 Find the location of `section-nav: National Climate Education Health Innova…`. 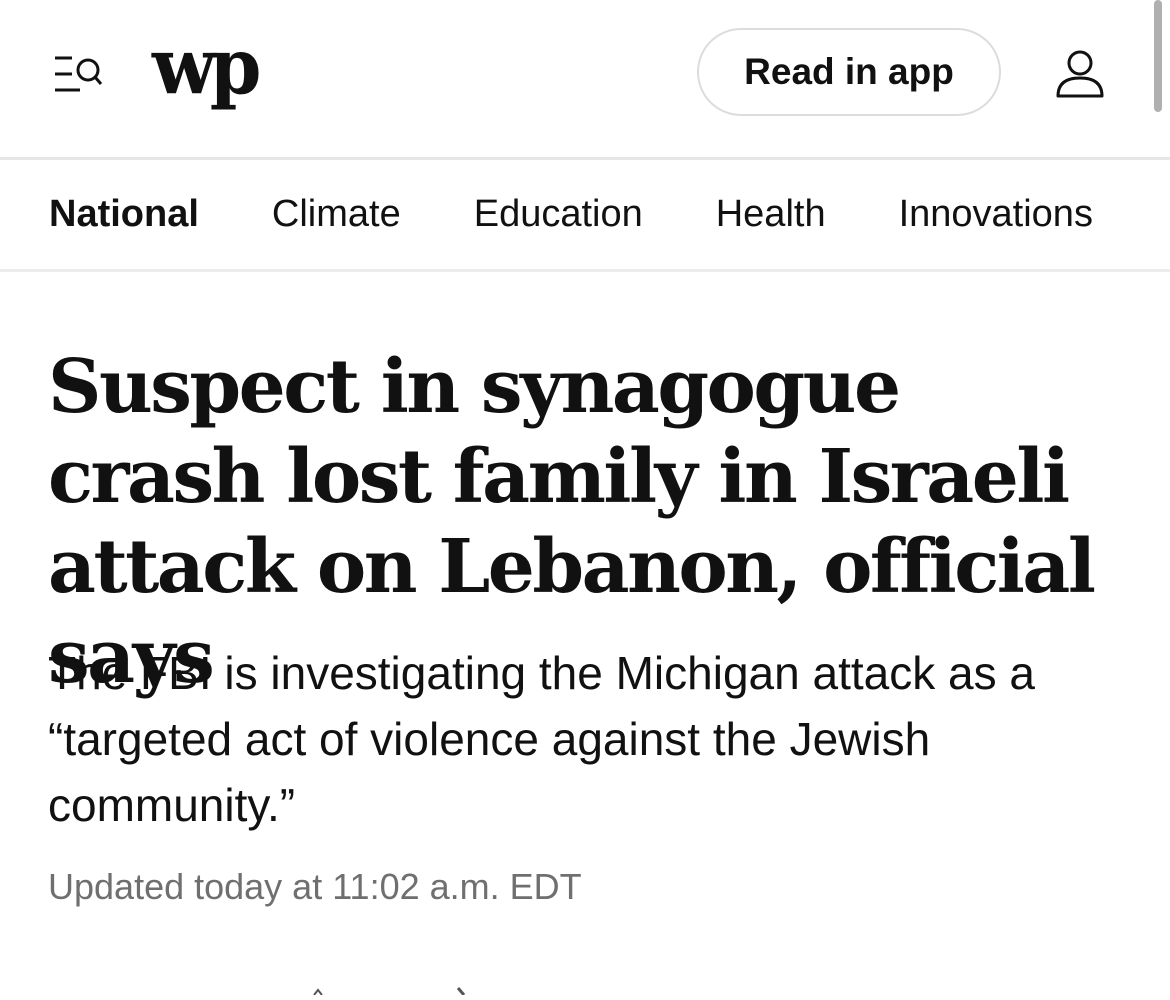

section-nav: National Climate Education Health Innova… is located at coordinates (585, 216).